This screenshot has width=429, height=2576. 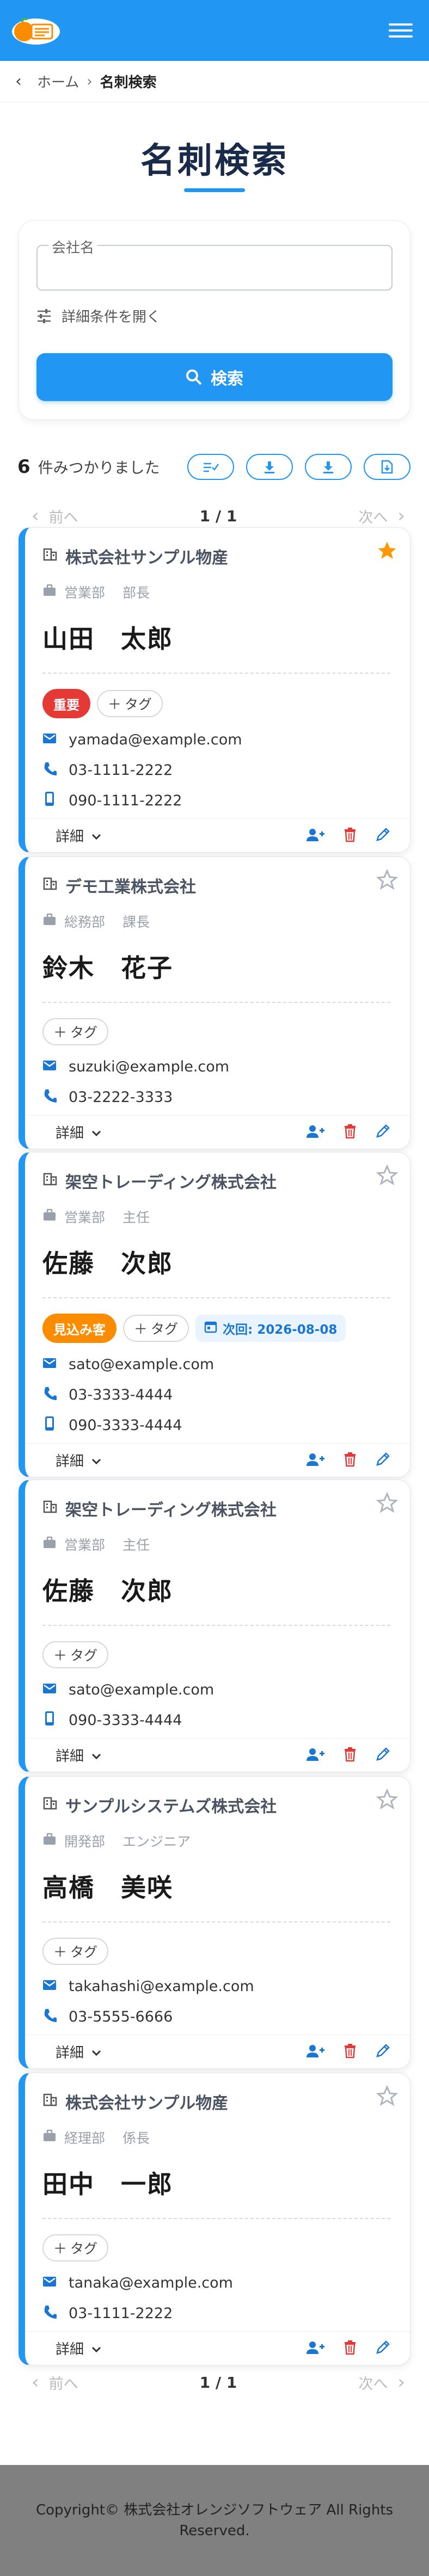 What do you see at coordinates (216, 2017) in the screenshot?
I see `phone-row: 03-5555-6666` at bounding box center [216, 2017].